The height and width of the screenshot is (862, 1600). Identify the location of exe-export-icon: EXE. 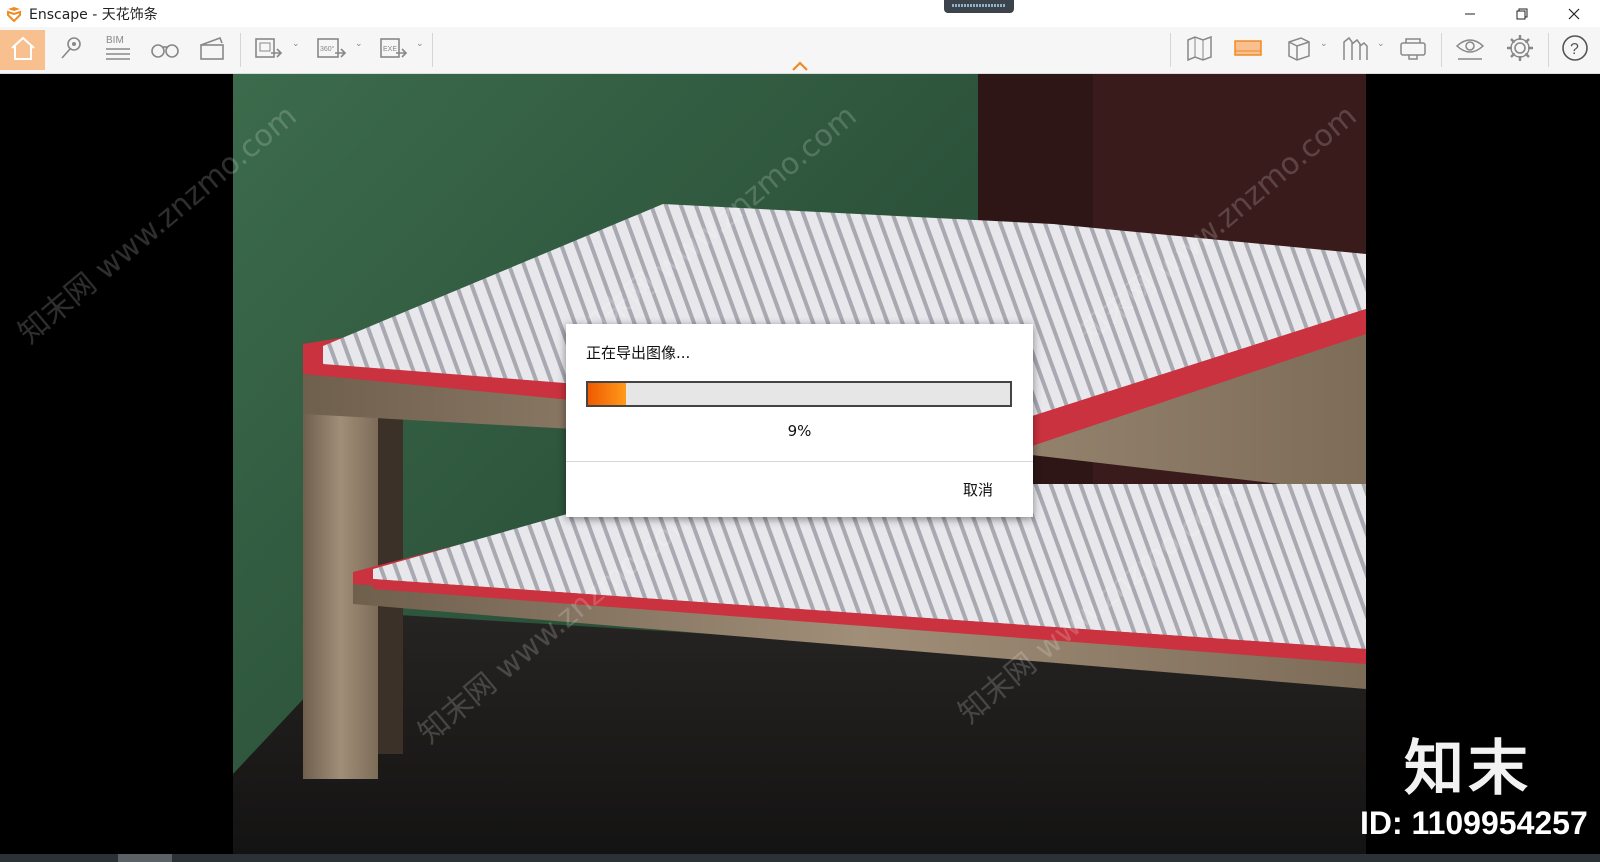
(393, 50).